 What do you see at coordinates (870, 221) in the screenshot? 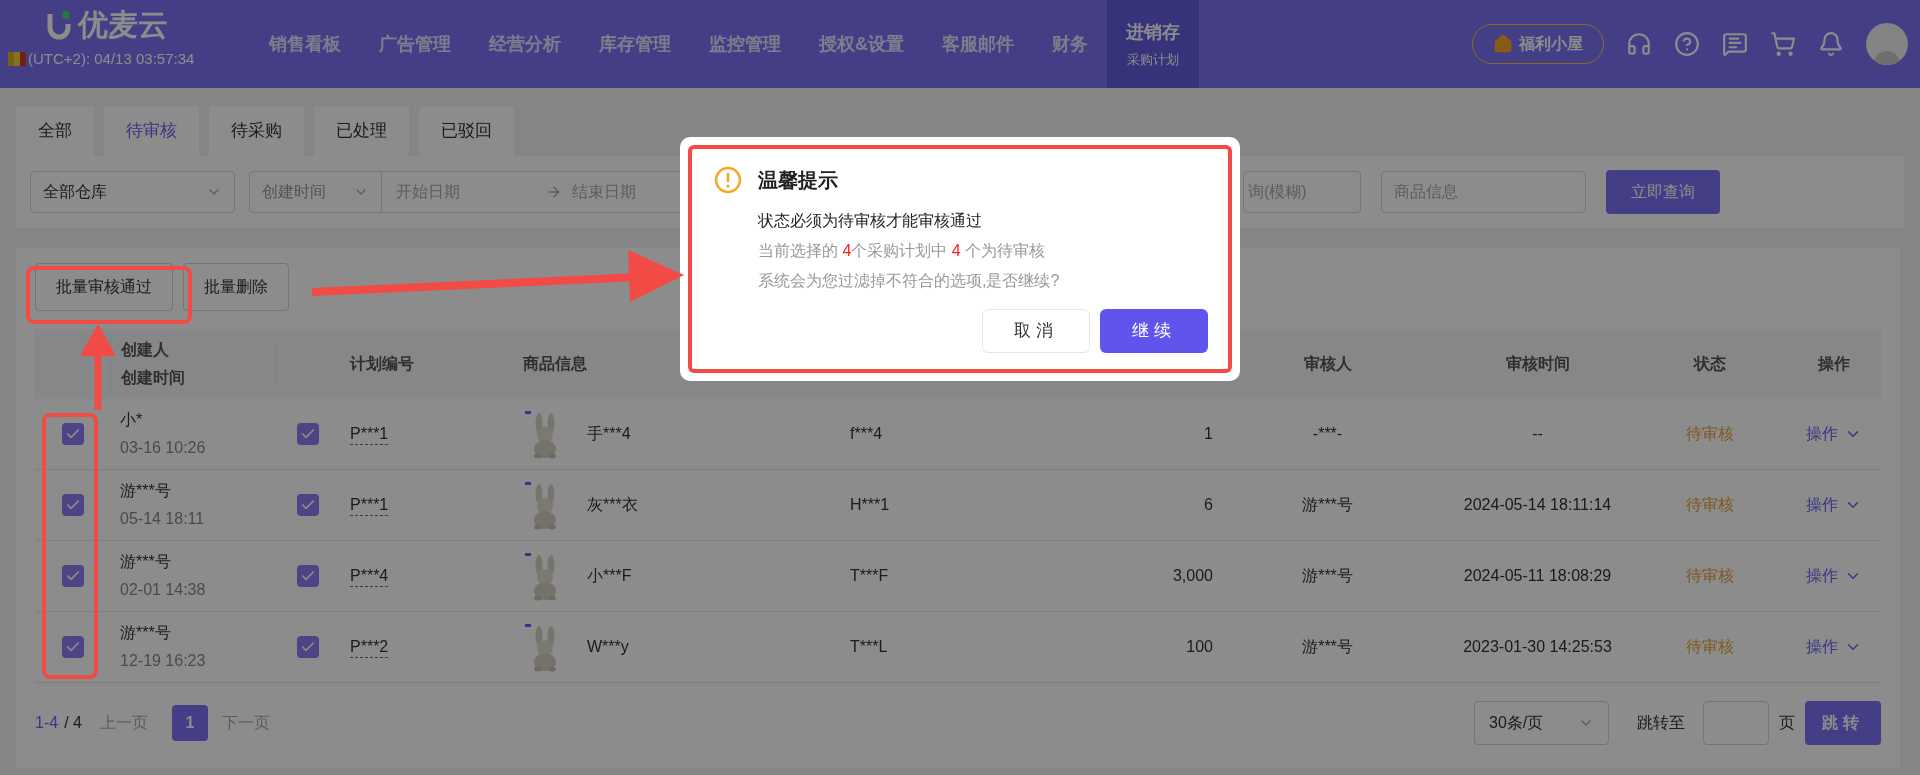
I see `dialog-message: 状态必须为待审核才能审核通过` at bounding box center [870, 221].